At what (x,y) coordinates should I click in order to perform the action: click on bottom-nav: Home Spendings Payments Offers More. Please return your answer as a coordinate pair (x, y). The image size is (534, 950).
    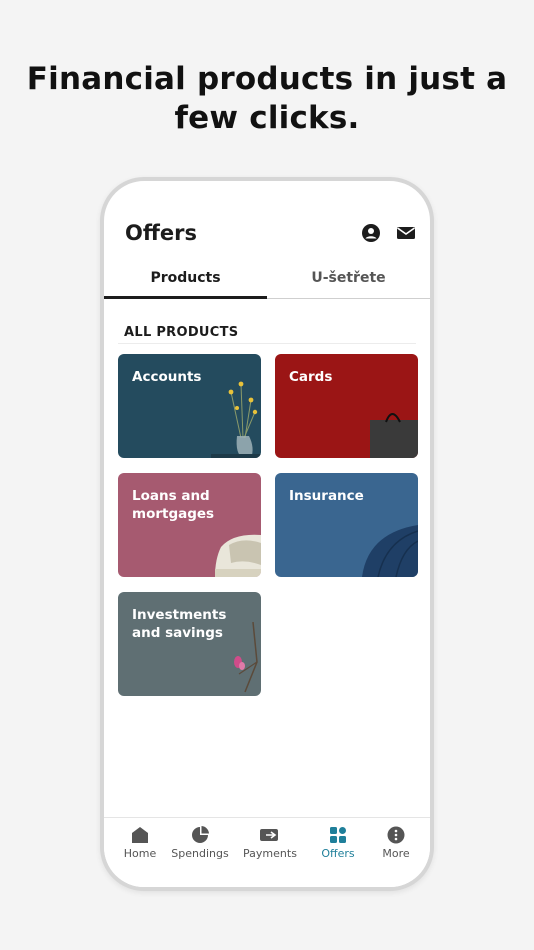
    Looking at the image, I should click on (267, 852).